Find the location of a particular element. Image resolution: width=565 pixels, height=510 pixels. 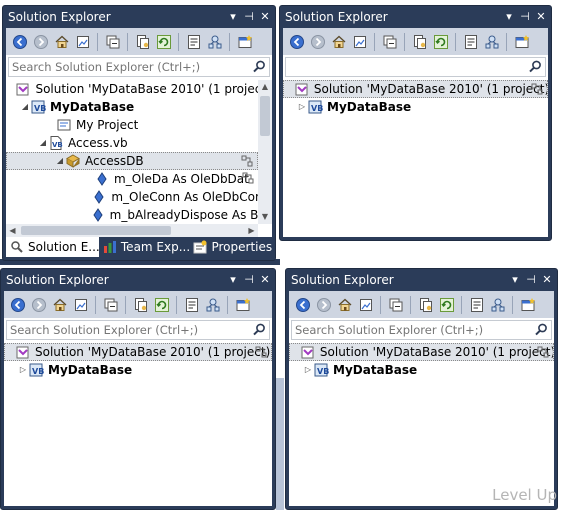

tab-properties: Properties is located at coordinates (230, 247).